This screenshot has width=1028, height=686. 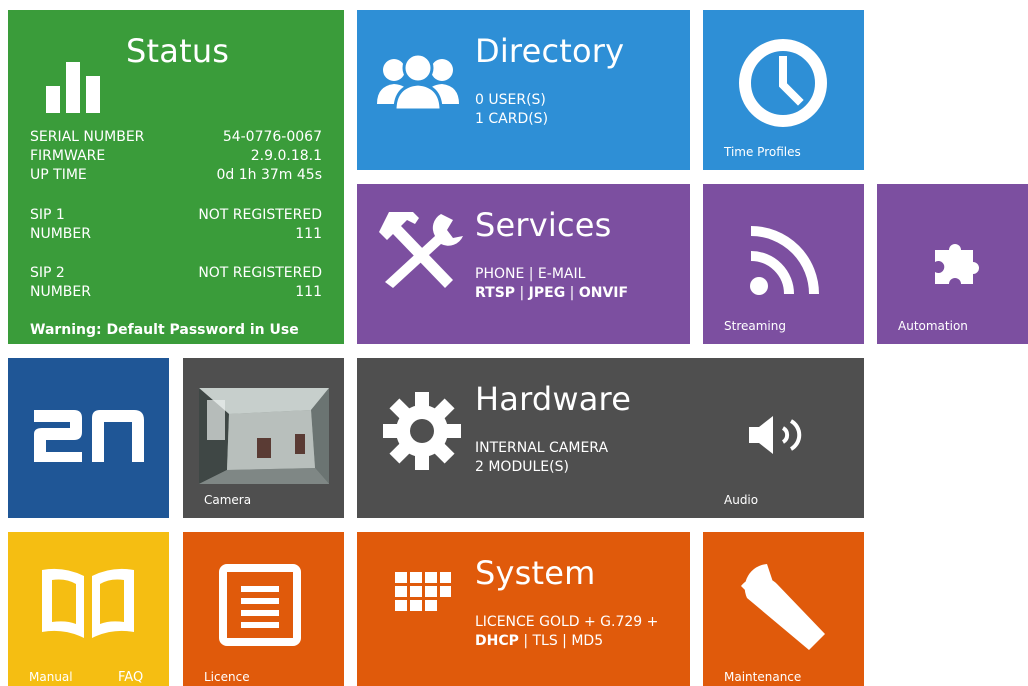 What do you see at coordinates (228, 500) in the screenshot?
I see `camera-label: Camera` at bounding box center [228, 500].